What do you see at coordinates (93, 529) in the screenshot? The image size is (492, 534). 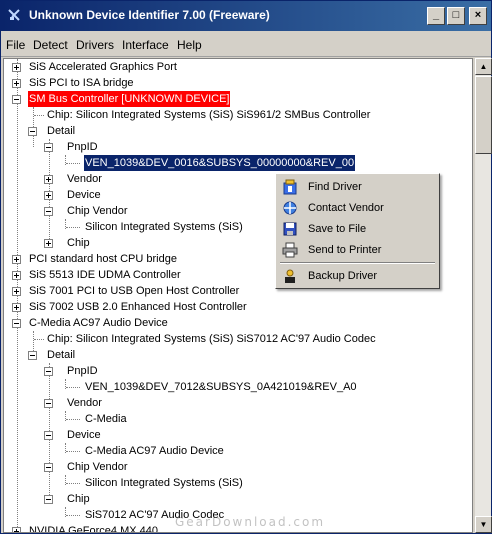 I see `tree-label: NVIDIA GeForce4 MX 440` at bounding box center [93, 529].